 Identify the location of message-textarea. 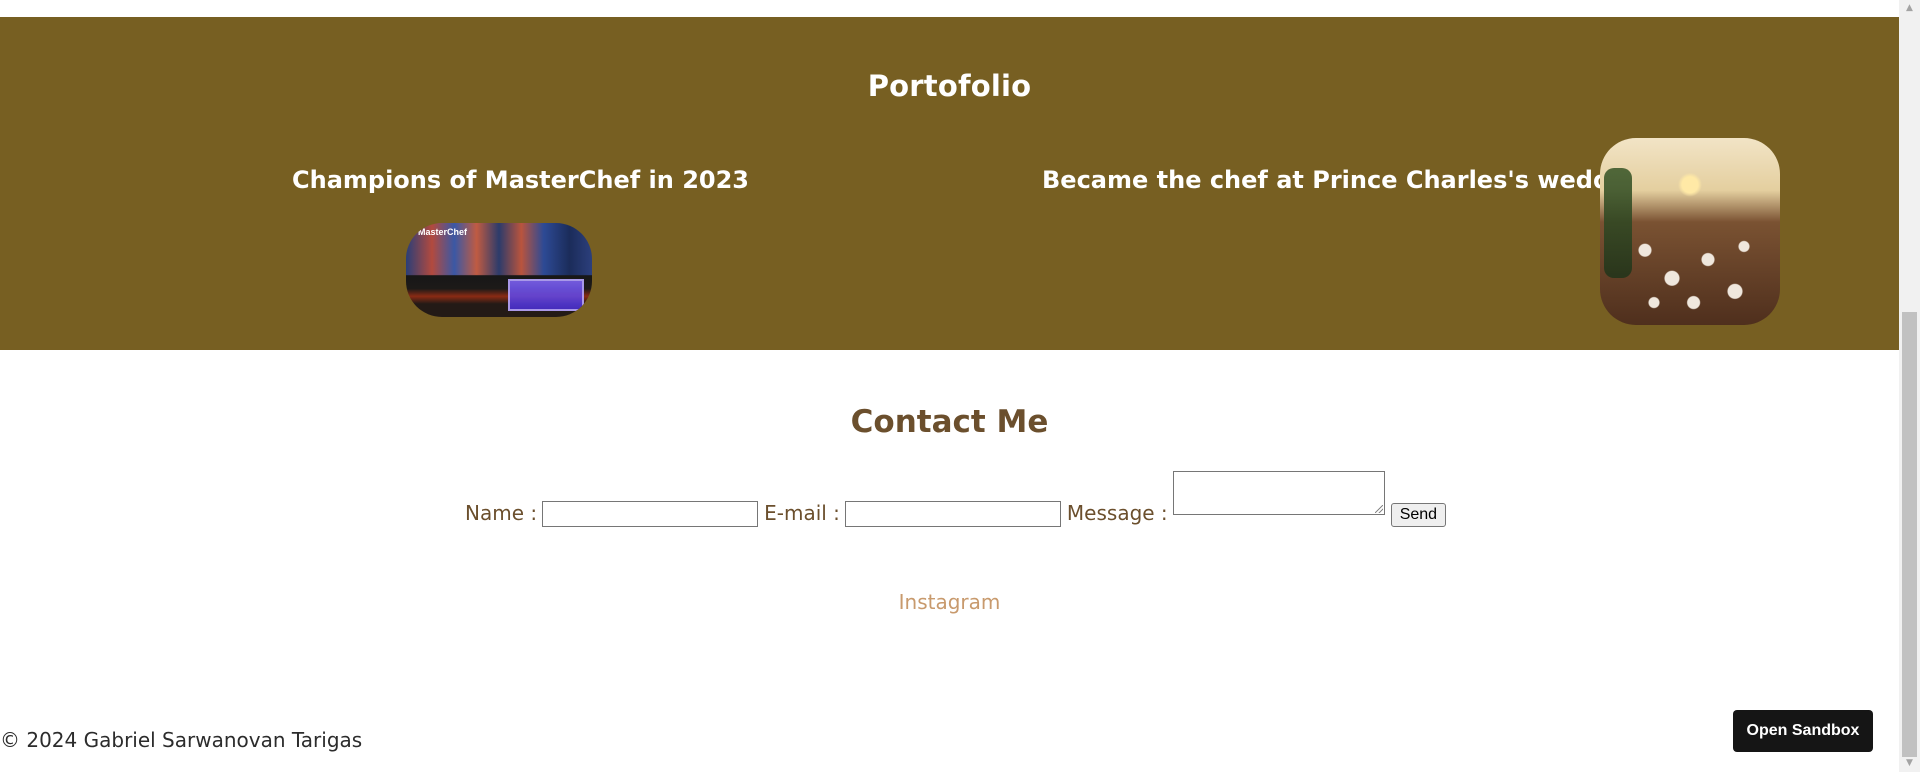
(1278, 493).